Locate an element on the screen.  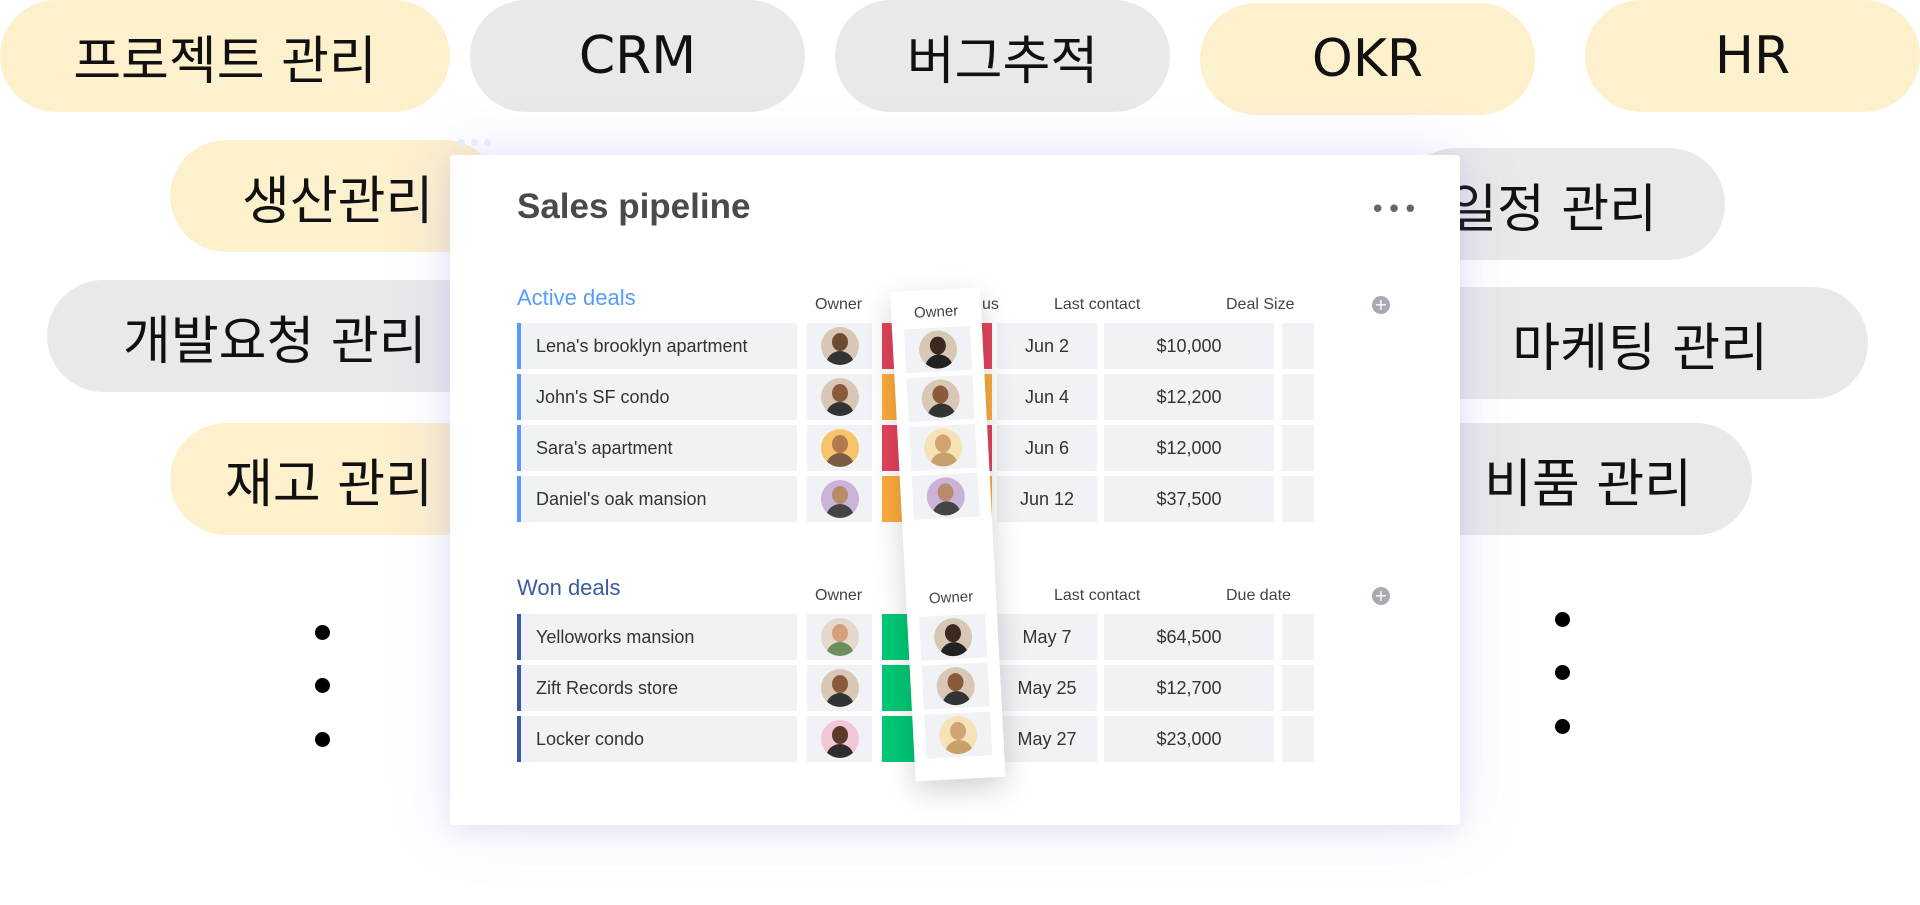
group-title-active: Active deals is located at coordinates (576, 297).